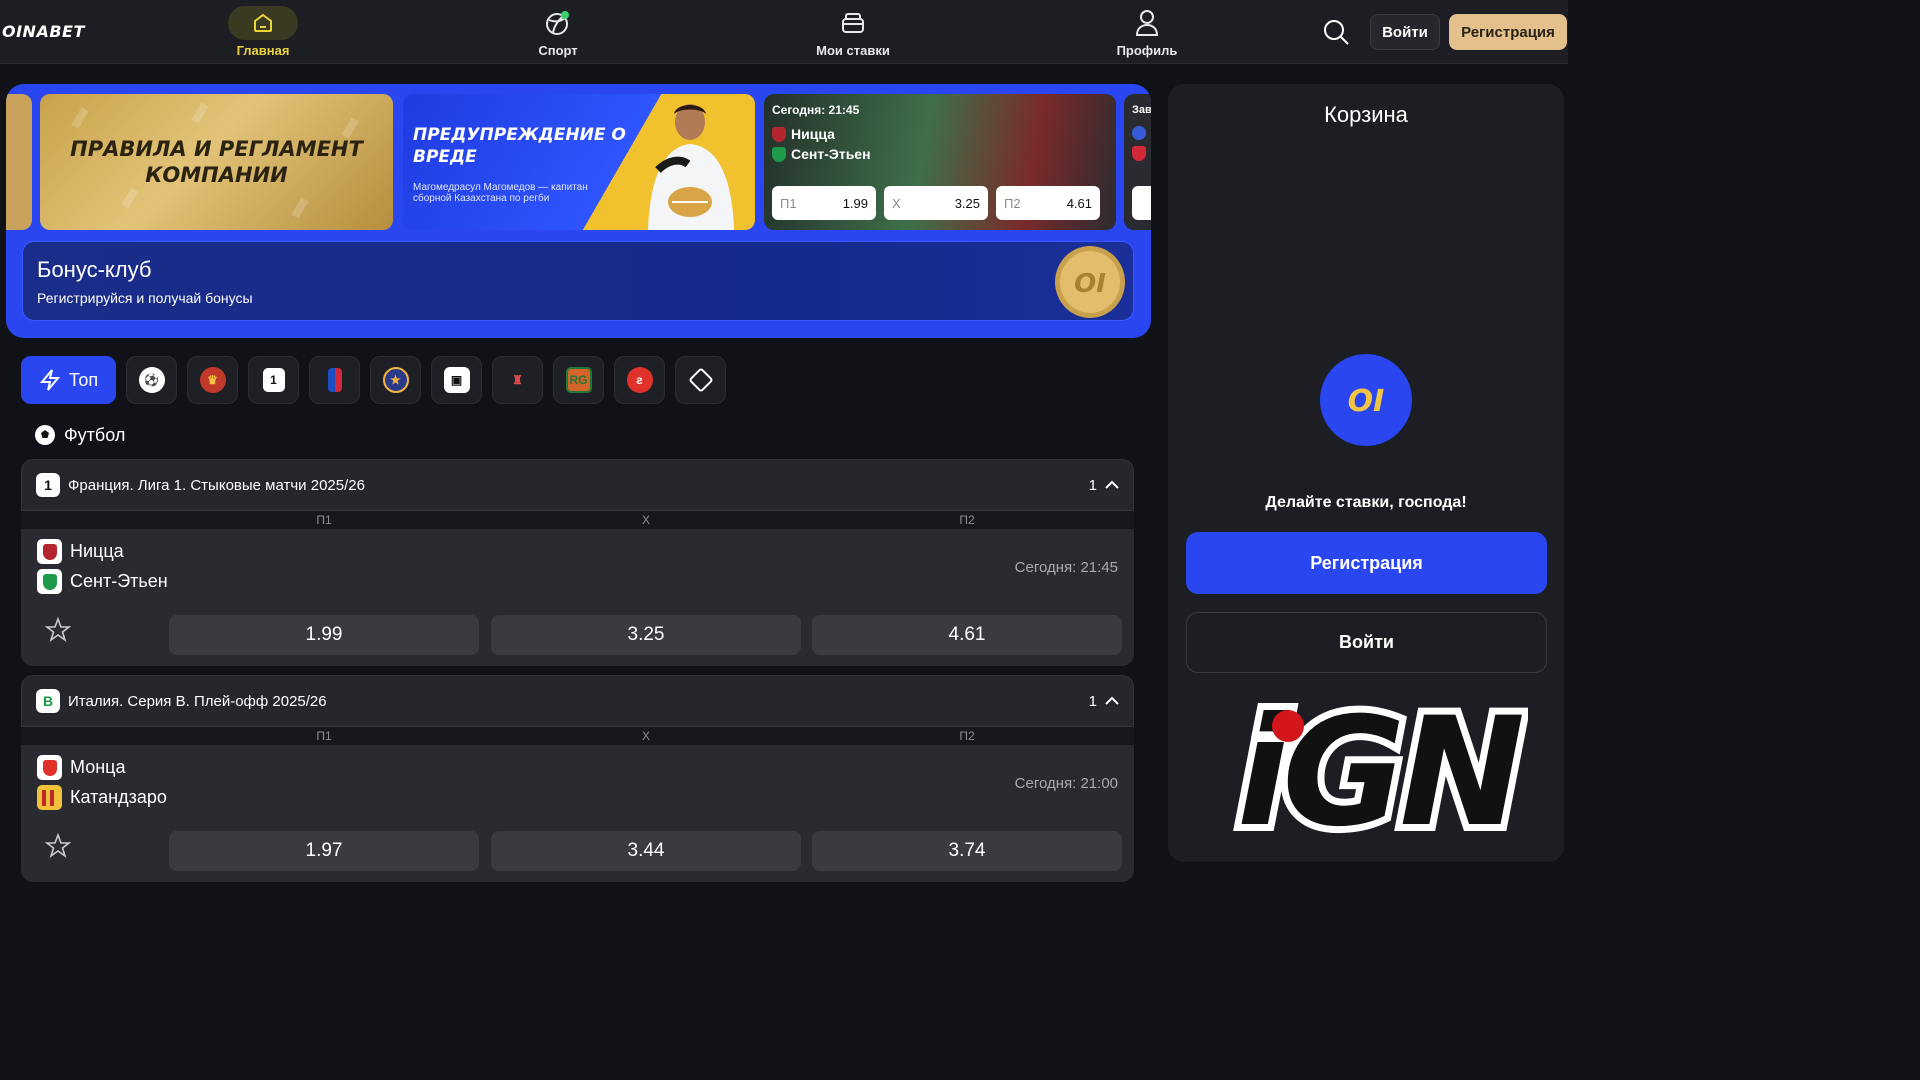 The image size is (1920, 1080). What do you see at coordinates (646, 635) in the screenshot?
I see `odd-button-draw: 3.25` at bounding box center [646, 635].